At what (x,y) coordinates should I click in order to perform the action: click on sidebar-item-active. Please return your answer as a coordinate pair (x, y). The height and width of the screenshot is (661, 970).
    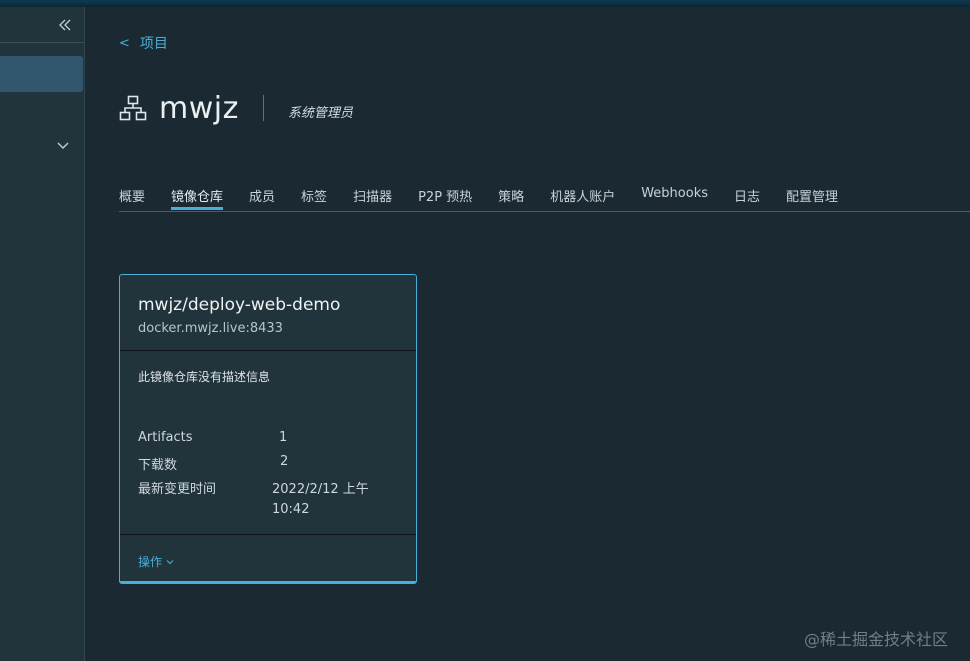
    Looking at the image, I should click on (41, 74).